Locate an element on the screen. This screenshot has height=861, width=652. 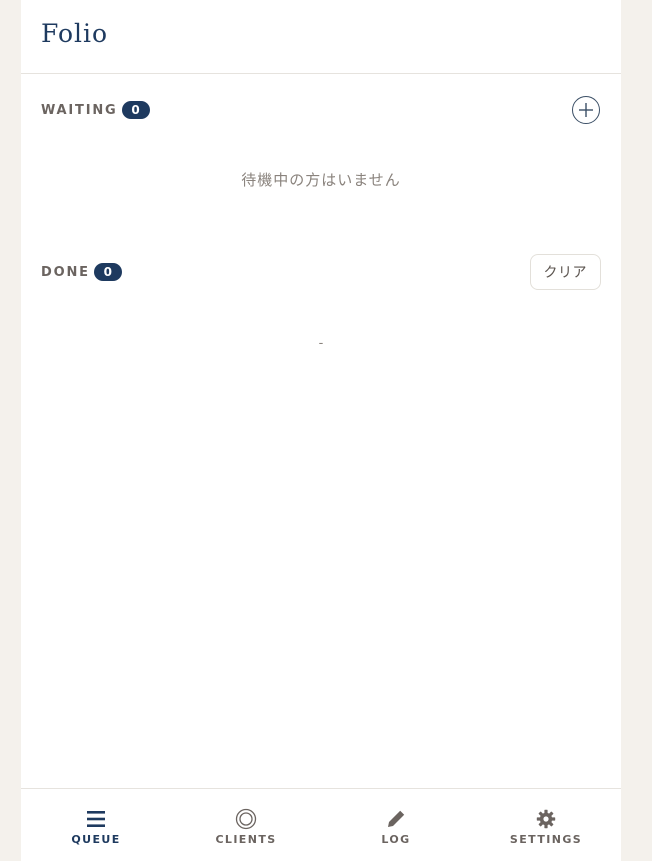
waiting-empty-message: 待機中の方はいません is located at coordinates (321, 180).